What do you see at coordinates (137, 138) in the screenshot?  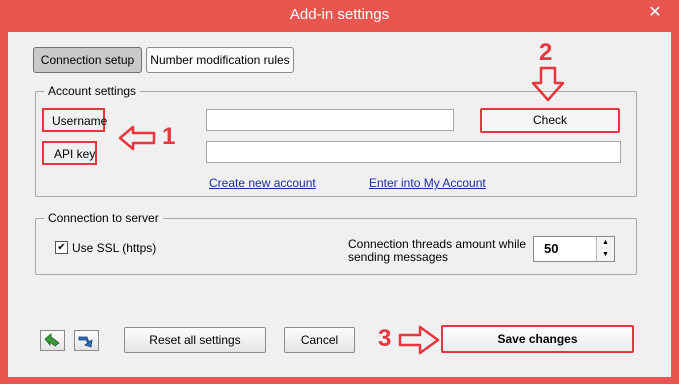 I see `arrow-left-icon` at bounding box center [137, 138].